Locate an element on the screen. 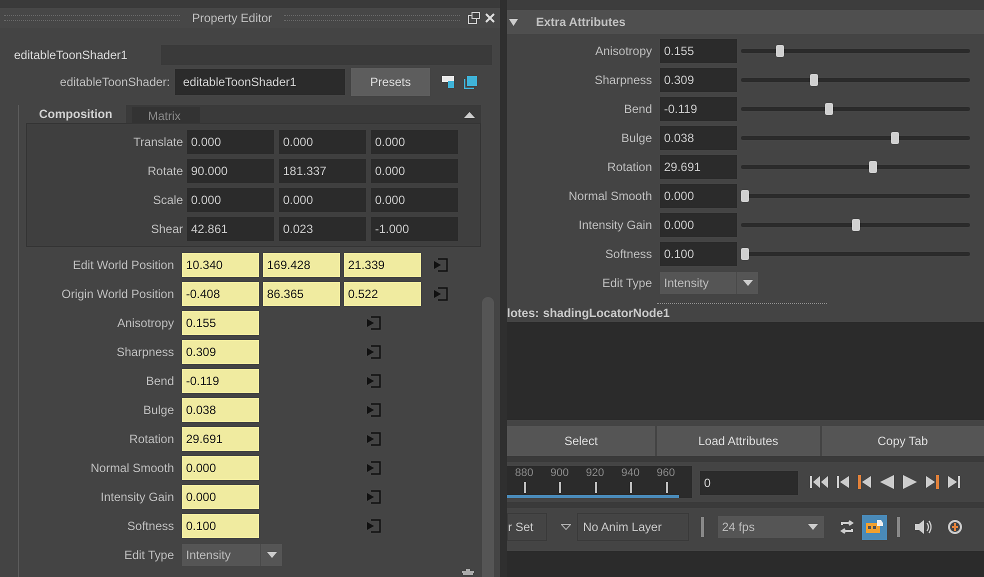 The image size is (984, 577). field-label: Intensity Gain is located at coordinates (615, 225).